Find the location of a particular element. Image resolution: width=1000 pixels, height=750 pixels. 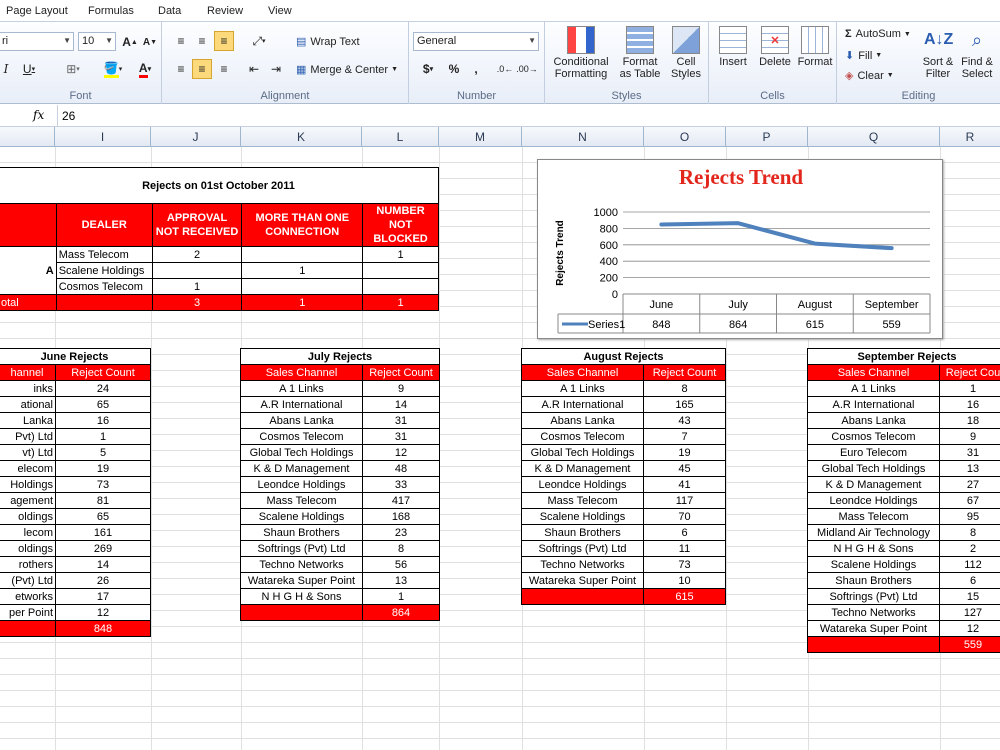

wrap-text-button: ▤ Wrap Text is located at coordinates (328, 42).